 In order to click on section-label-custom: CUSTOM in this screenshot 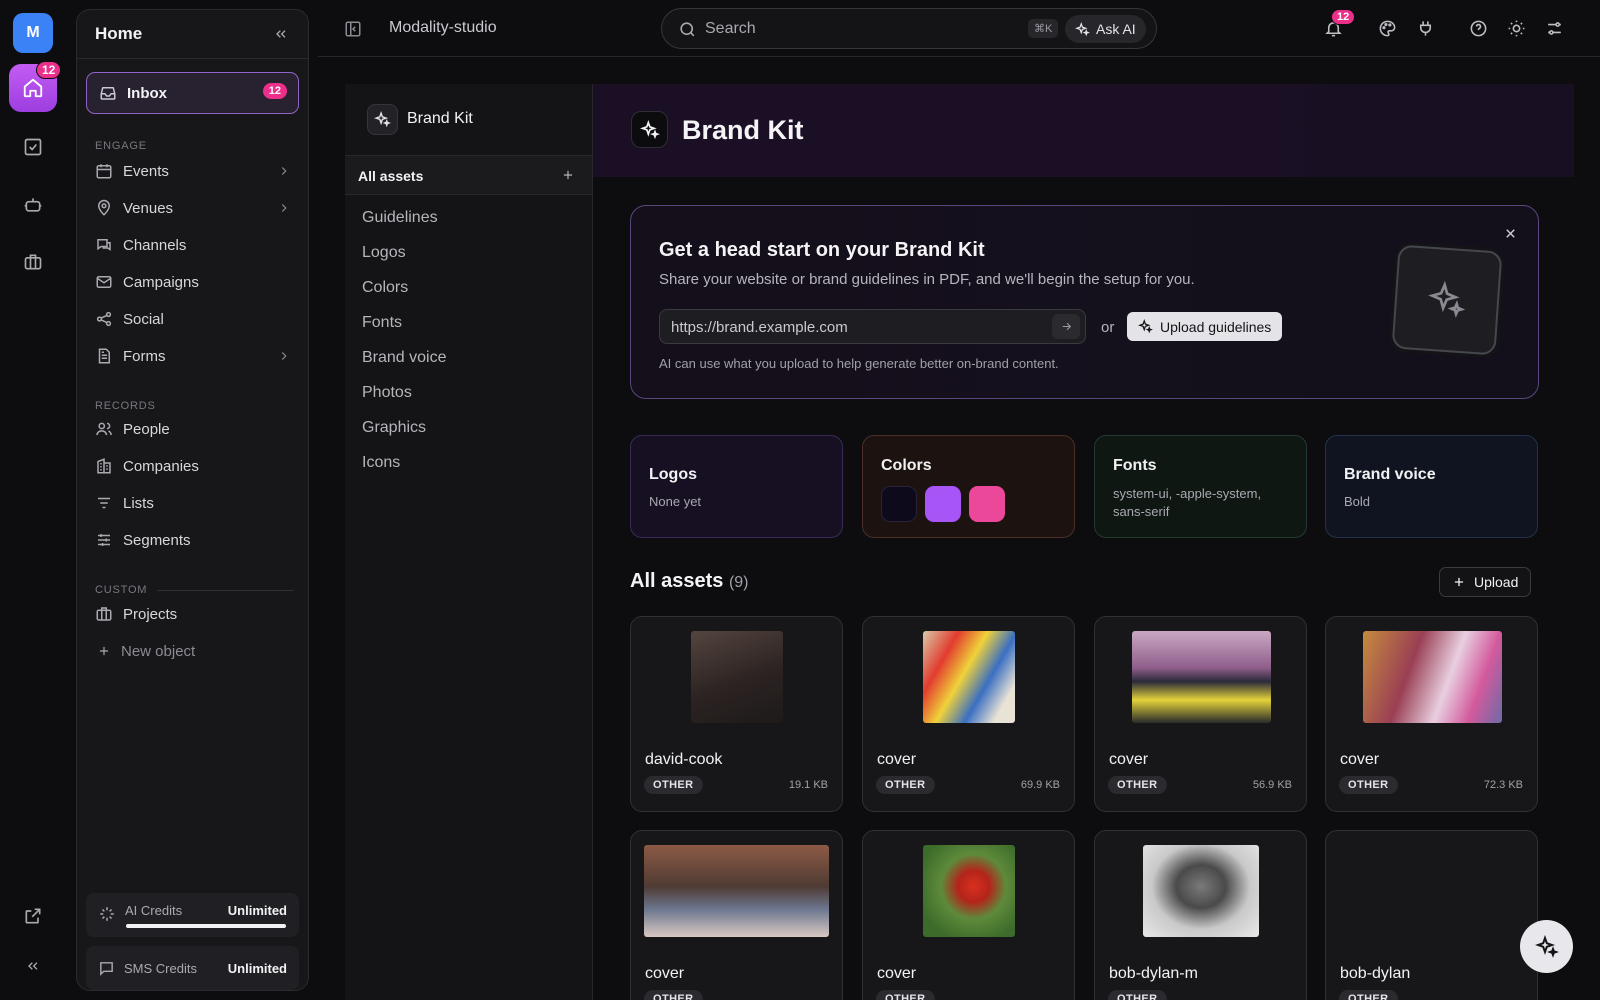, I will do `click(121, 590)`.